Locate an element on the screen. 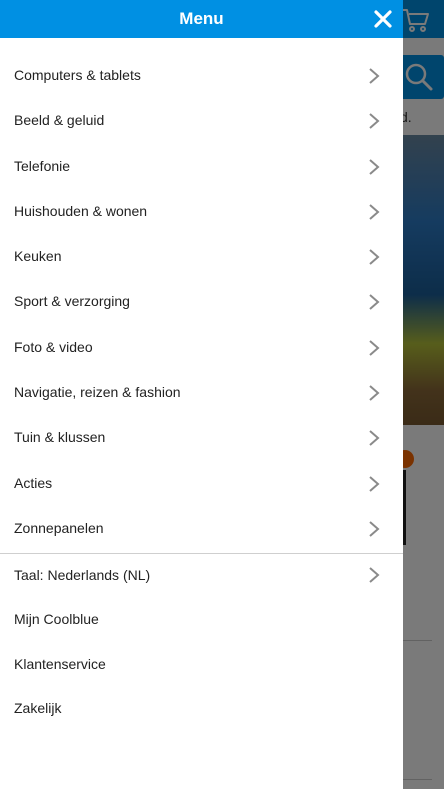 The width and height of the screenshot is (444, 789). drawer-header: Menu is located at coordinates (201, 19).